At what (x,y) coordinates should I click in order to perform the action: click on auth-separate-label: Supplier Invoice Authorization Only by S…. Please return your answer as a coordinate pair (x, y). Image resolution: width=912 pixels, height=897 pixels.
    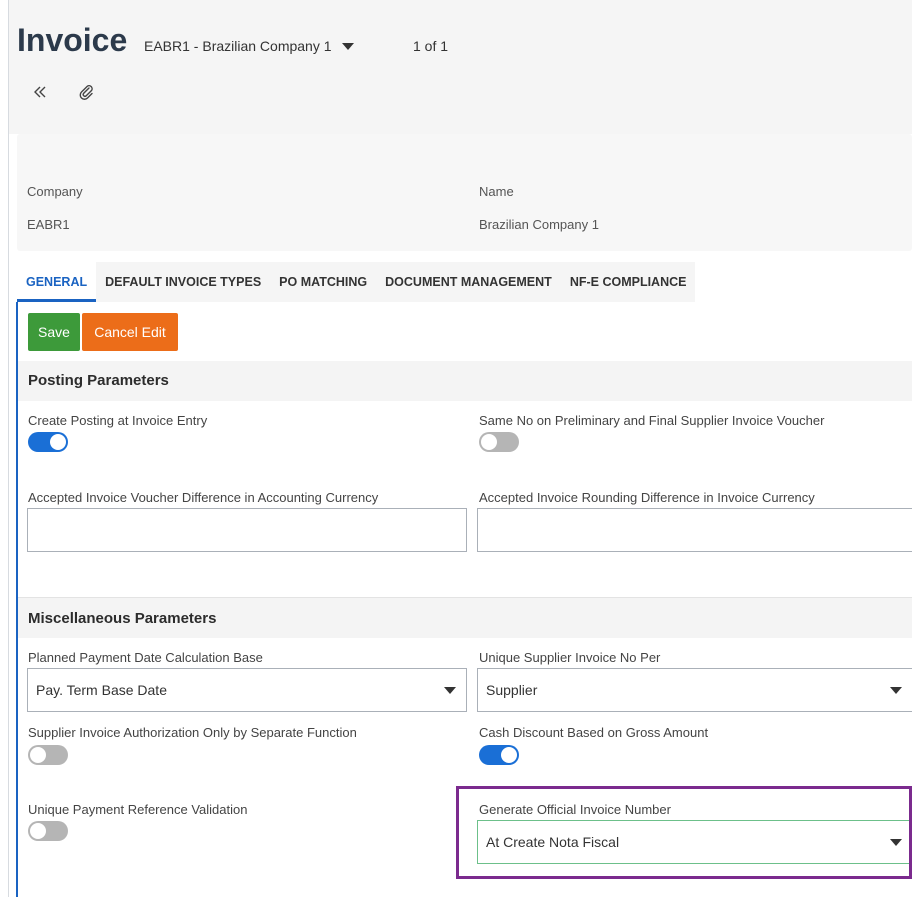
    Looking at the image, I should click on (192, 732).